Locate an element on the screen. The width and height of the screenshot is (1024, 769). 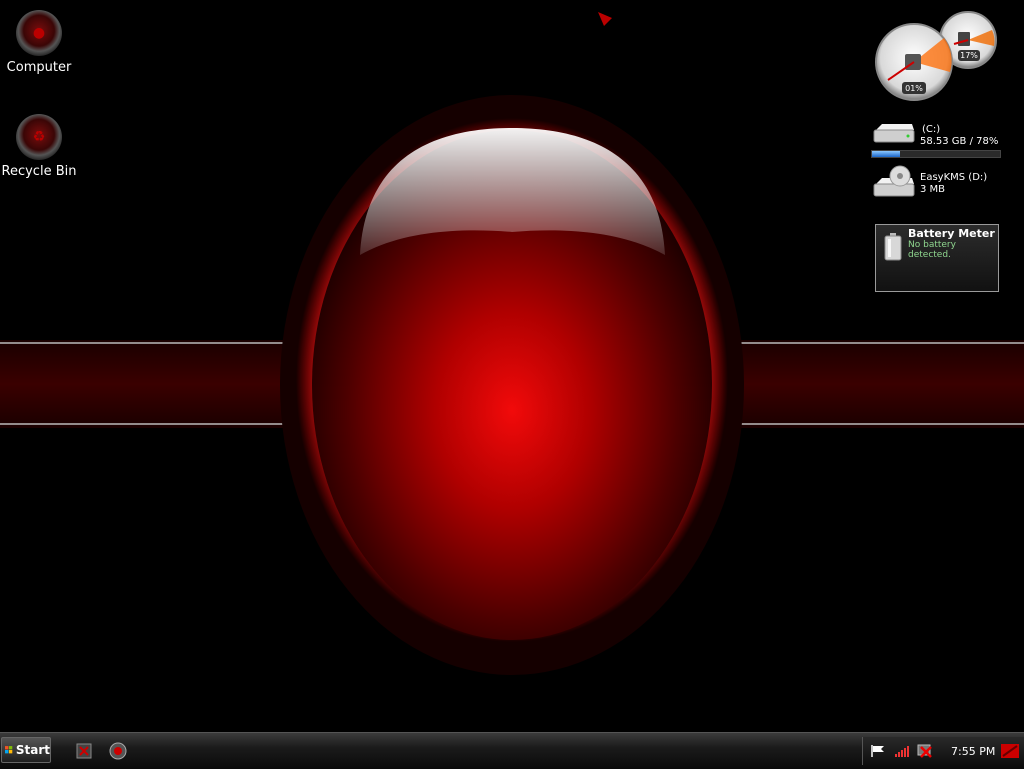
signal-icon is located at coordinates (903, 751).